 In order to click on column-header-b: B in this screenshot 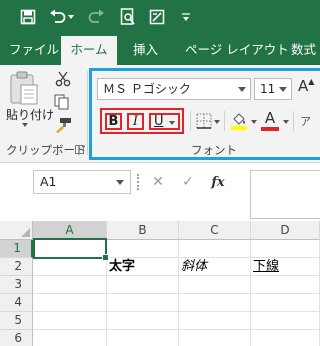, I will do `click(143, 230)`.